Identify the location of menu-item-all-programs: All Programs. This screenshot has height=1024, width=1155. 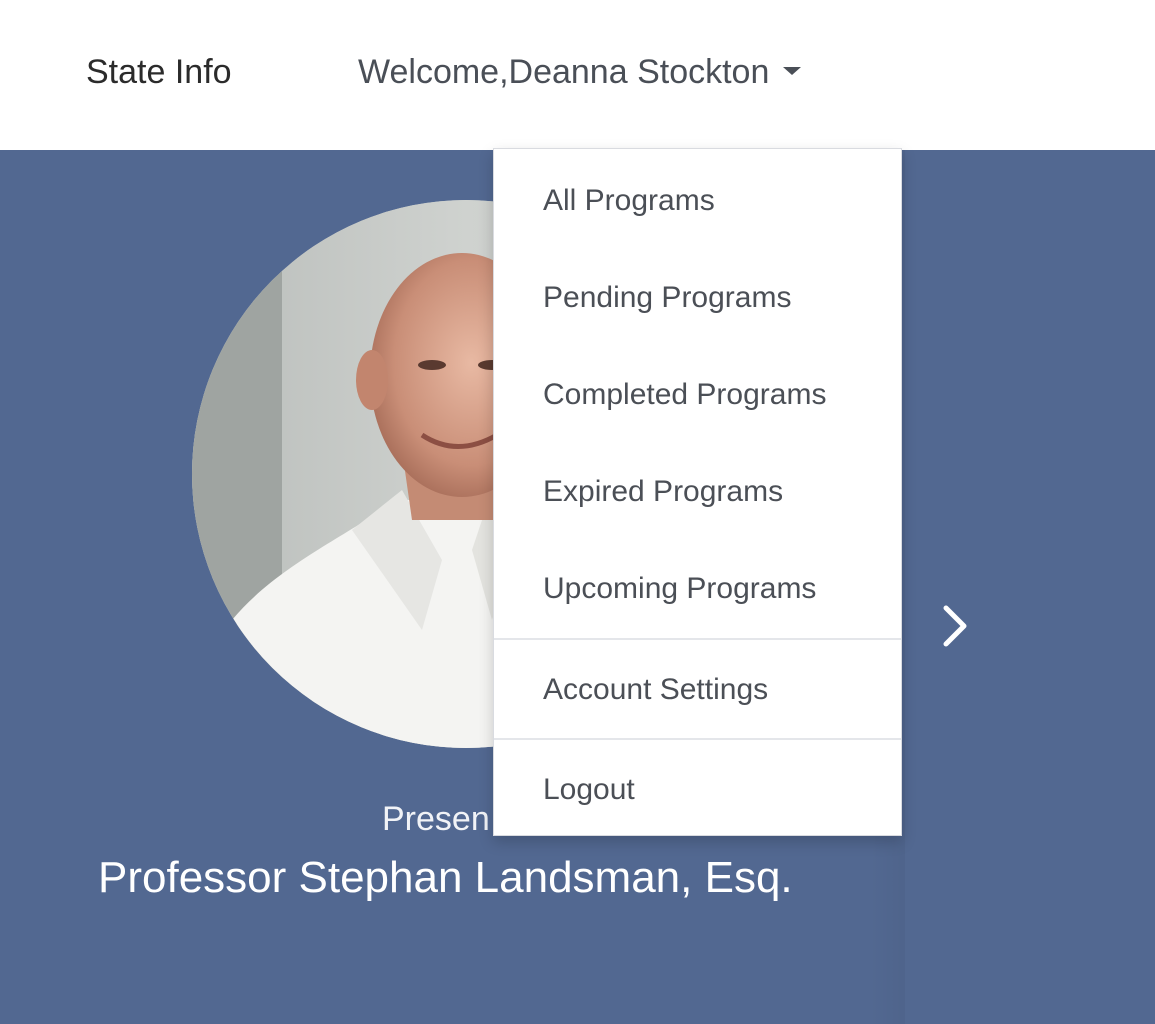
(697, 200).